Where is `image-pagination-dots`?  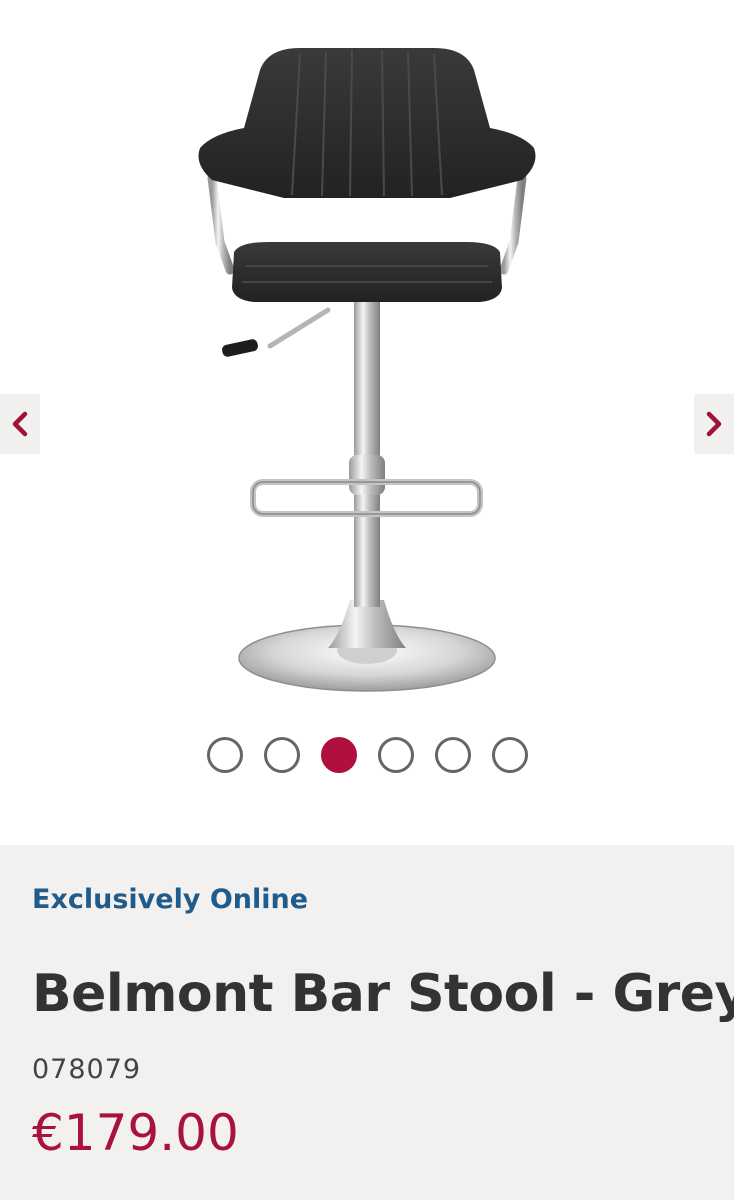 image-pagination-dots is located at coordinates (367, 757).